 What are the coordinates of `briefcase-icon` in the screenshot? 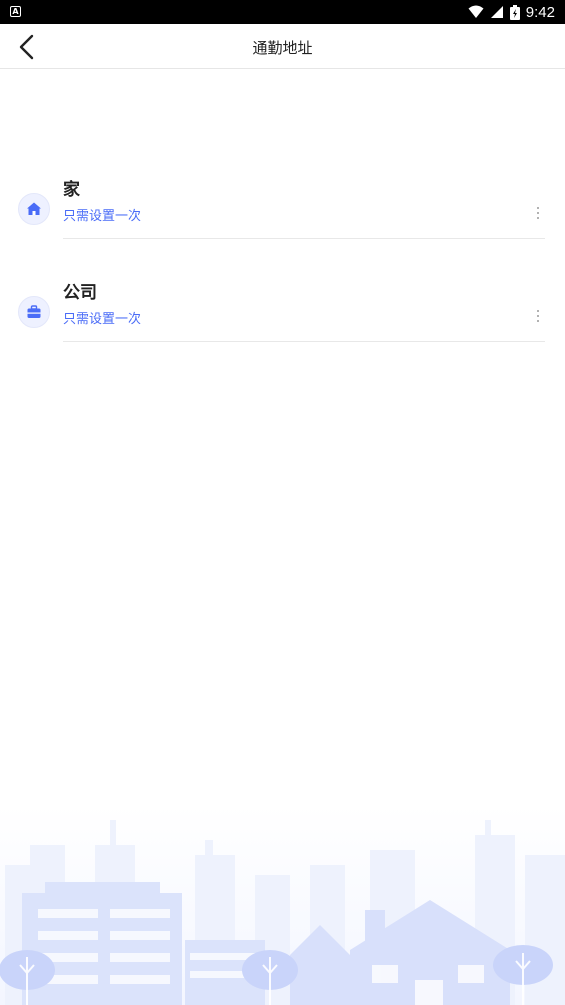 It's located at (34, 311).